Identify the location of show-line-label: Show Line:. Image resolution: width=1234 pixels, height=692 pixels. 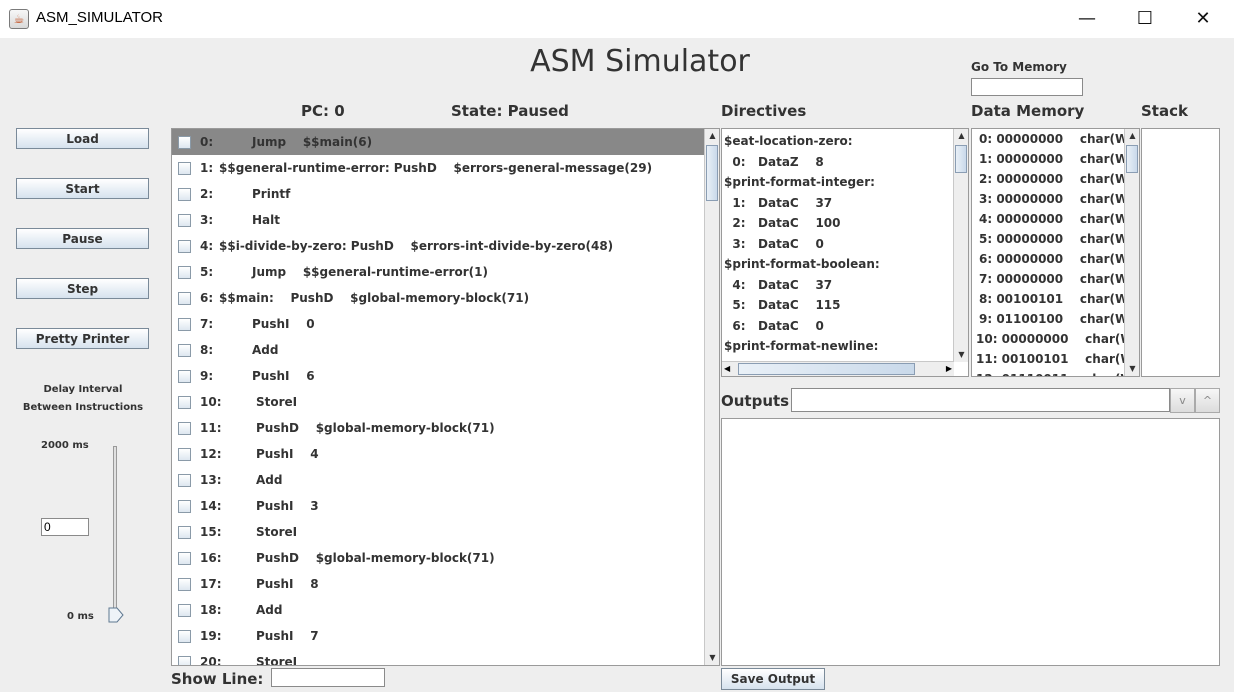
(217, 679).